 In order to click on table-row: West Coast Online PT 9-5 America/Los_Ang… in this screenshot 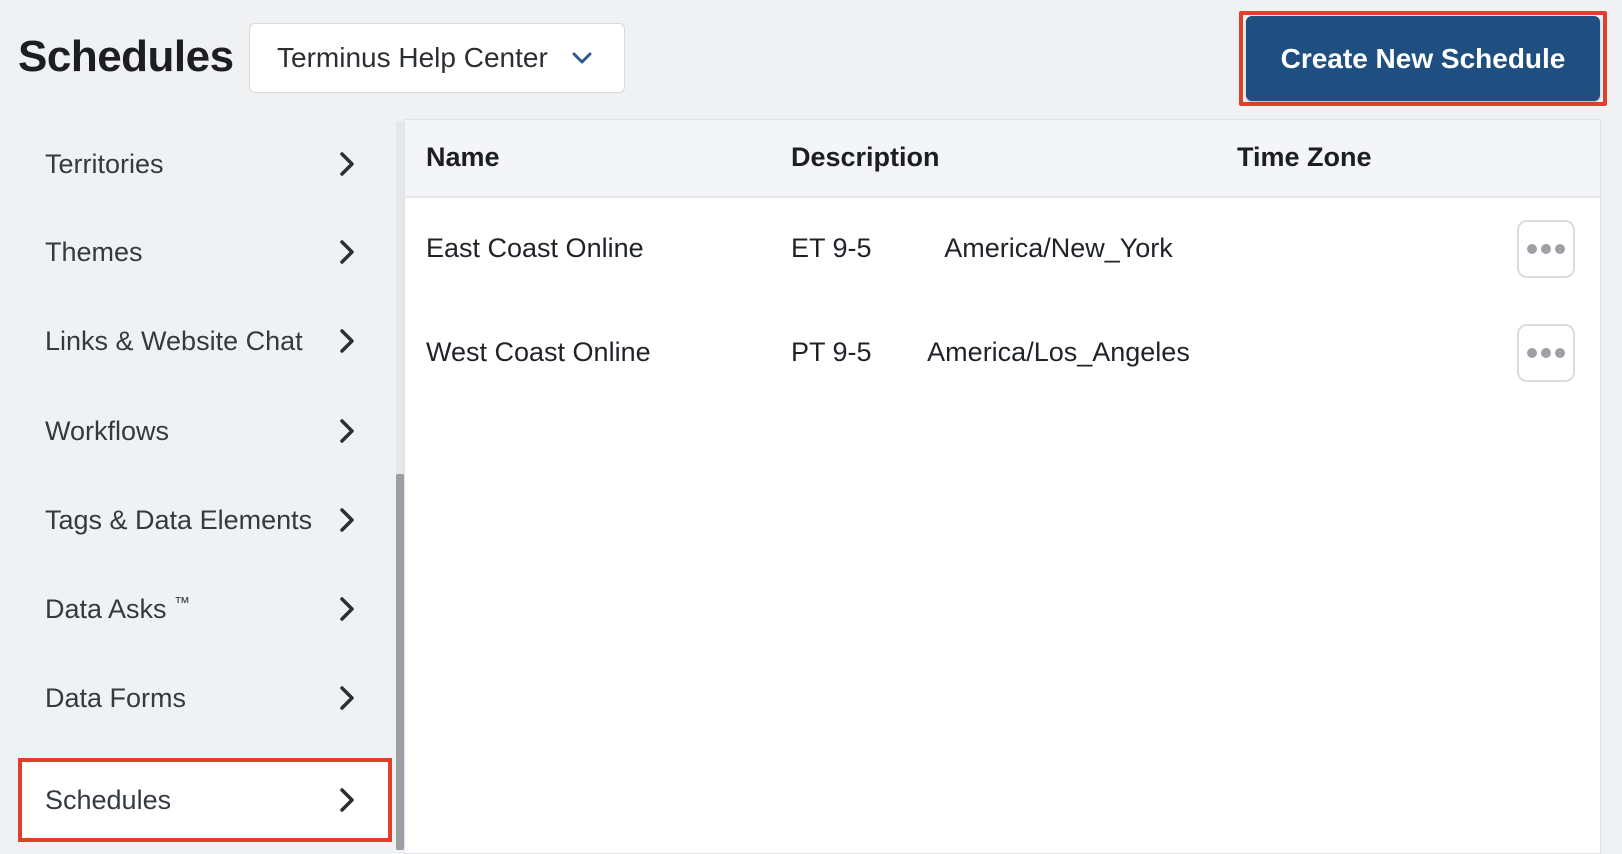, I will do `click(1002, 353)`.